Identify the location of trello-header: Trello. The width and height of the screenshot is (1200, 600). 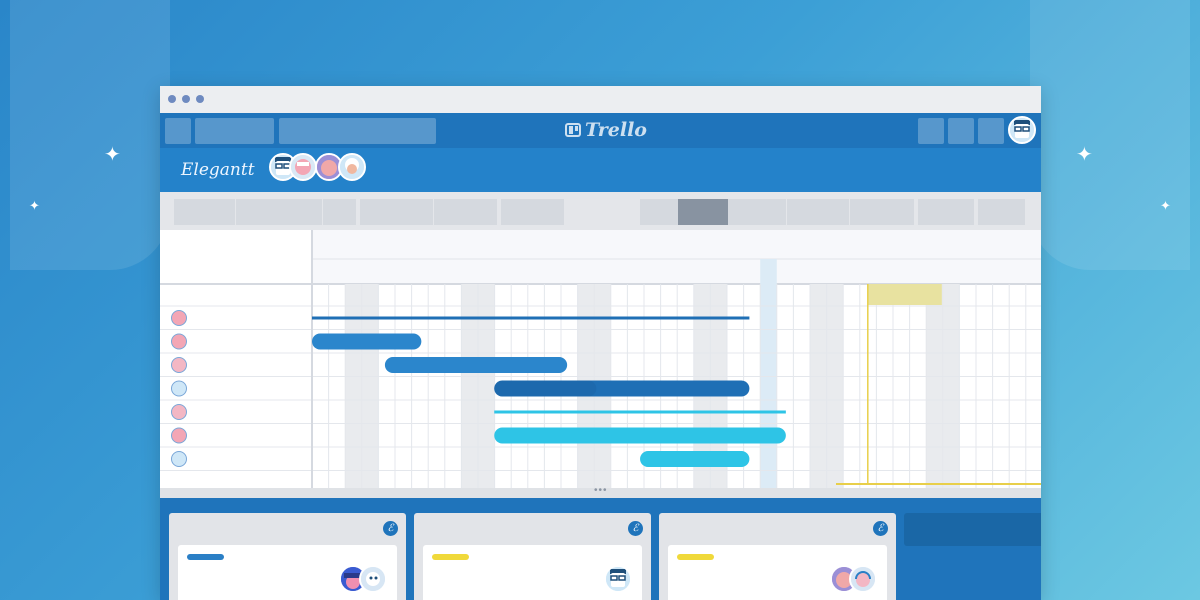
(600, 130).